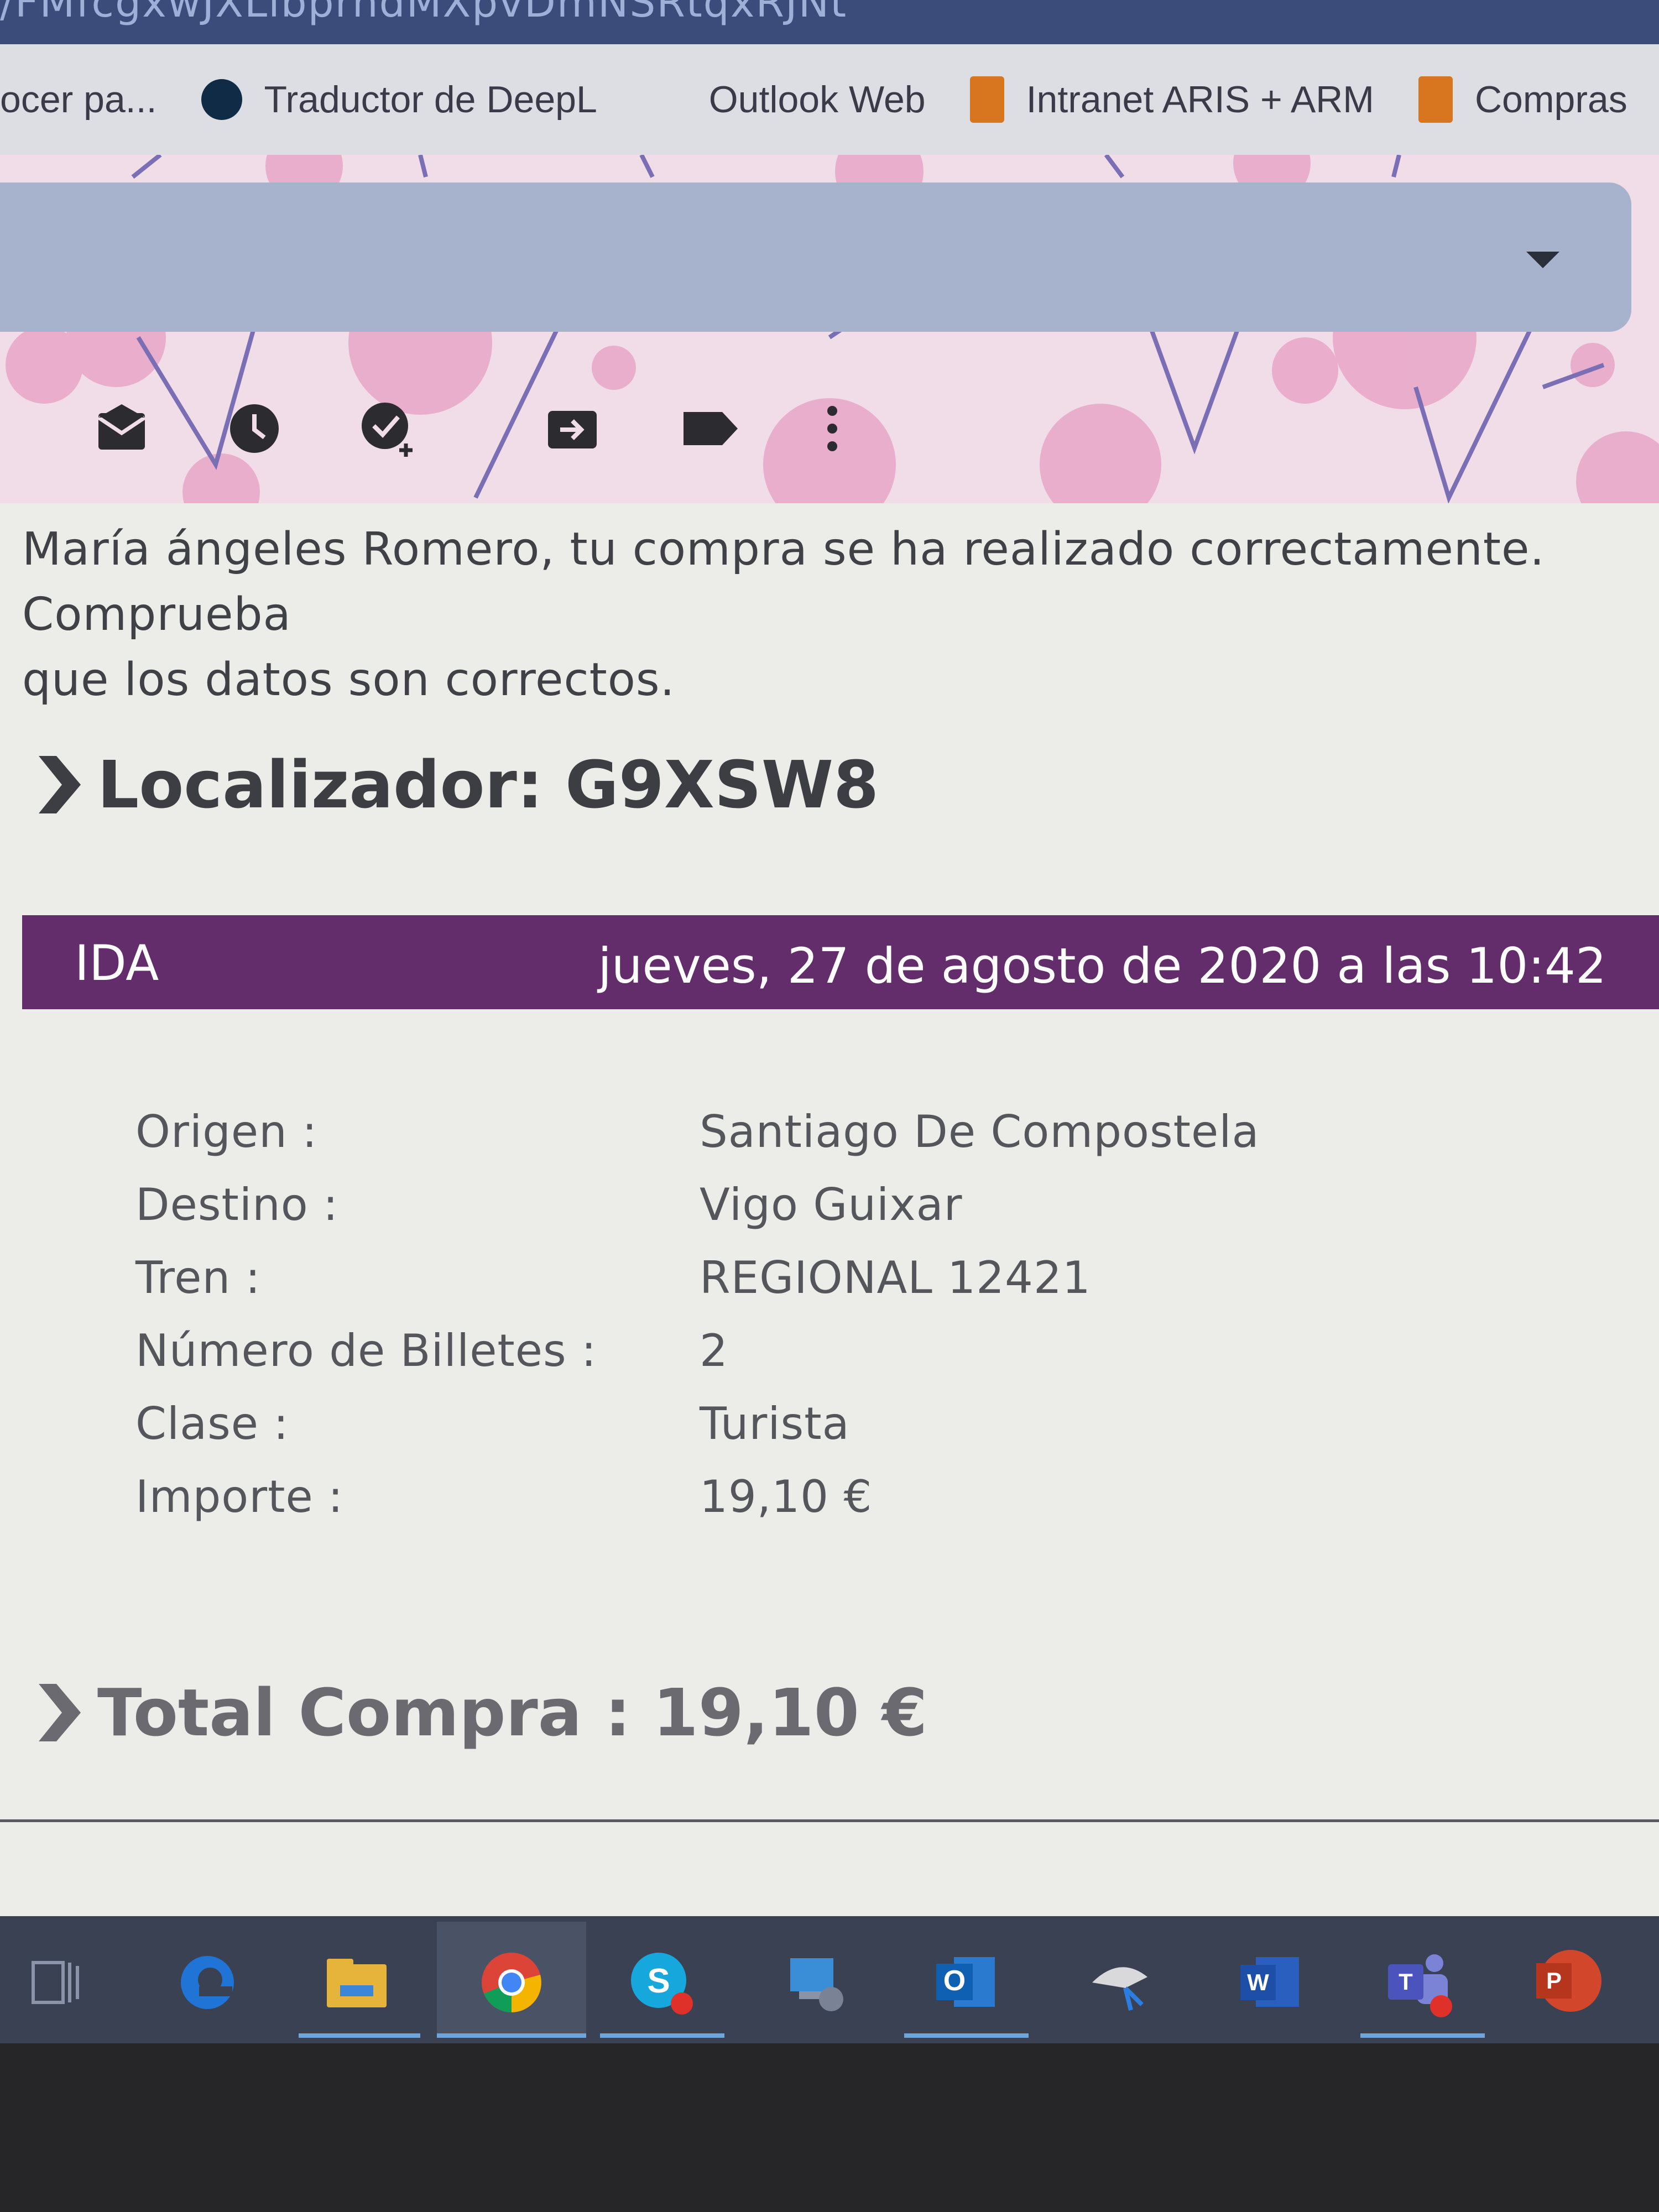  I want to click on outlook-grid-icon, so click(664, 100).